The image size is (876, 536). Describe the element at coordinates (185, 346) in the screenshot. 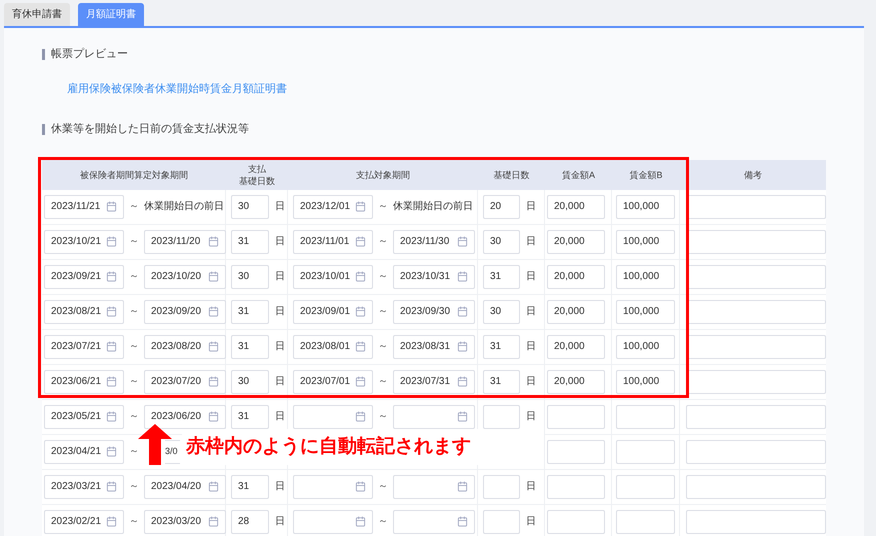

I see `date-field: 2023/08/20` at that location.